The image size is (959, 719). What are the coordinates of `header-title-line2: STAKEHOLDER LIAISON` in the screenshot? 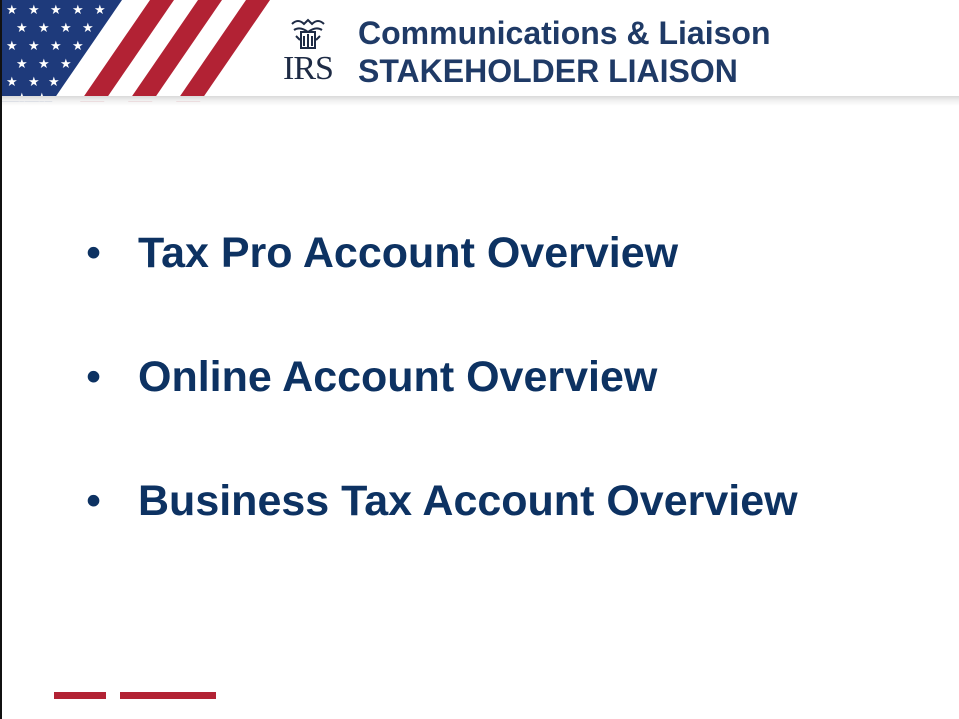 It's located at (548, 71).